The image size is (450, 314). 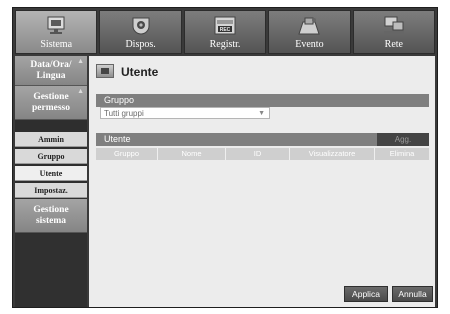 I want to click on sidebar-subitem-gruppo: Gruppo, so click(x=51, y=156).